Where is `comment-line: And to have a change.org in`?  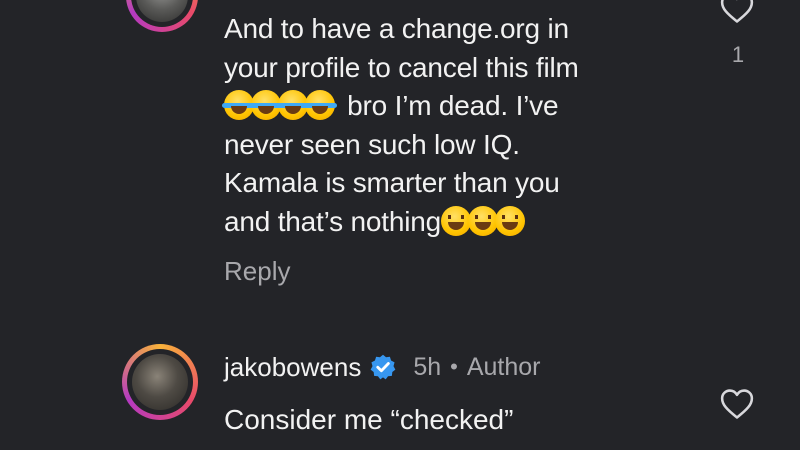 comment-line: And to have a change.org in is located at coordinates (396, 28).